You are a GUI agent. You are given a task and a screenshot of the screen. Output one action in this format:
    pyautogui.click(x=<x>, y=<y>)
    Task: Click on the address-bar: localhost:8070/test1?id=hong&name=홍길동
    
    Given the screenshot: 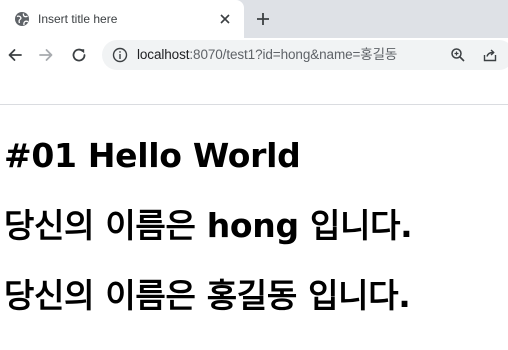 What is the action you would take?
    pyautogui.click(x=305, y=55)
    